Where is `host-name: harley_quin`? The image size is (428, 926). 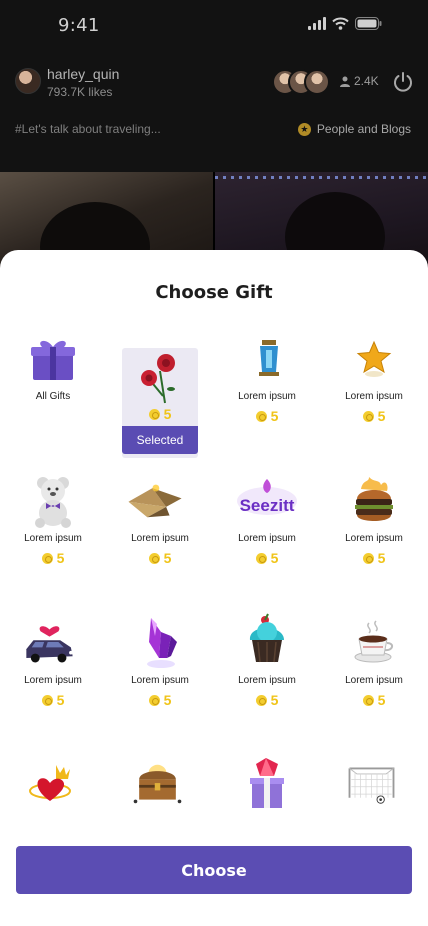
host-name: harley_quin is located at coordinates (83, 74).